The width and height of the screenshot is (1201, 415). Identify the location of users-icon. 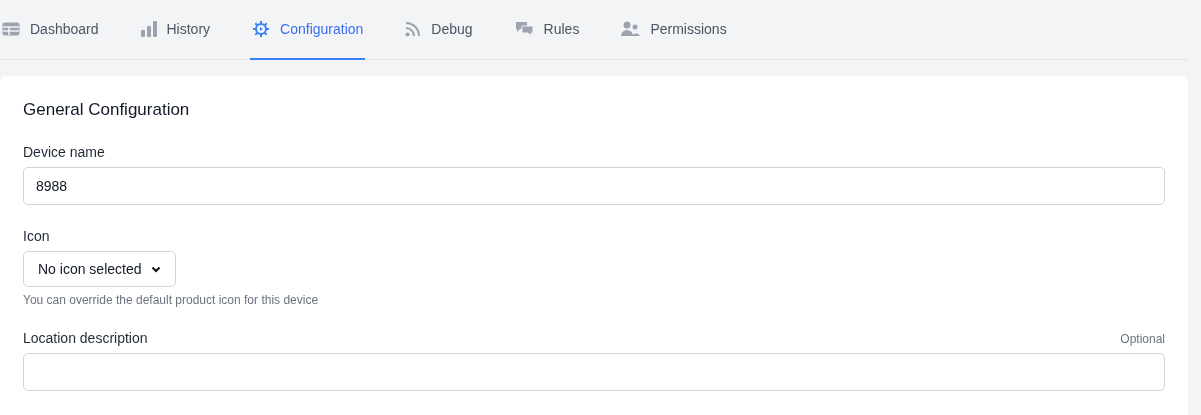
(631, 29).